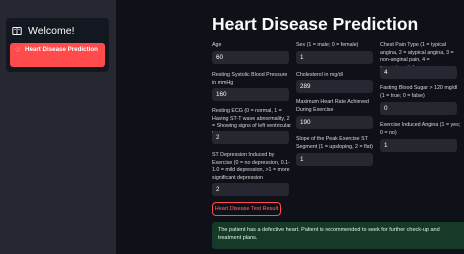 This screenshot has height=254, width=464. I want to click on fasting-blood-sugar-input: 0, so click(418, 108).